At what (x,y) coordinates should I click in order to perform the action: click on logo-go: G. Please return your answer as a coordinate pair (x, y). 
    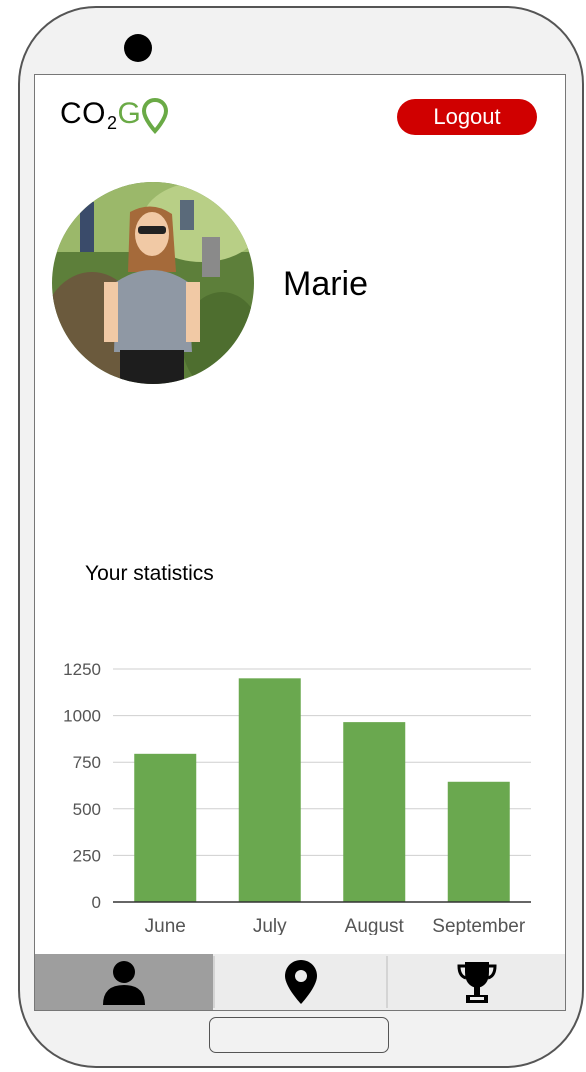
    Looking at the image, I should click on (143, 115).